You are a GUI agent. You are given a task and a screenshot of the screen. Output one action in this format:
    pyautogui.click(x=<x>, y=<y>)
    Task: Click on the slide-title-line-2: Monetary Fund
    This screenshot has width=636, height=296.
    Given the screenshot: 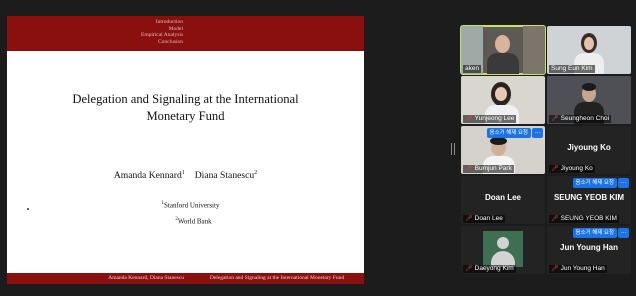 What is the action you would take?
    pyautogui.click(x=185, y=116)
    